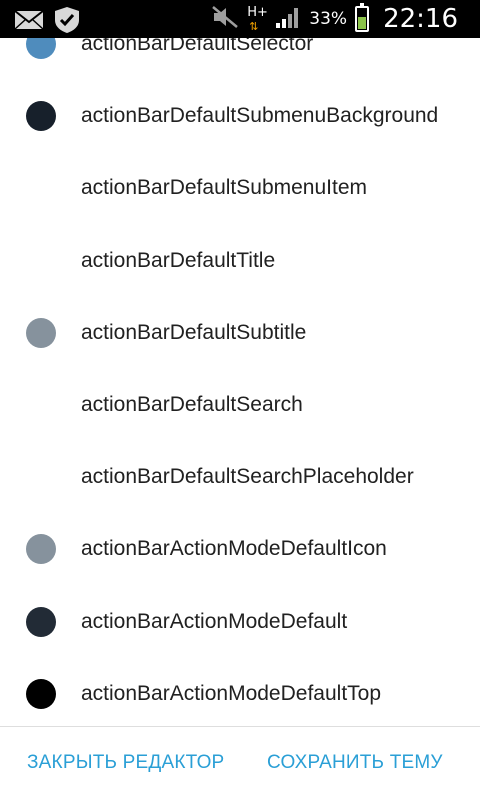  Describe the element at coordinates (197, 46) in the screenshot. I see `theme-color-item-label: actionBarDefaultSelector` at that location.